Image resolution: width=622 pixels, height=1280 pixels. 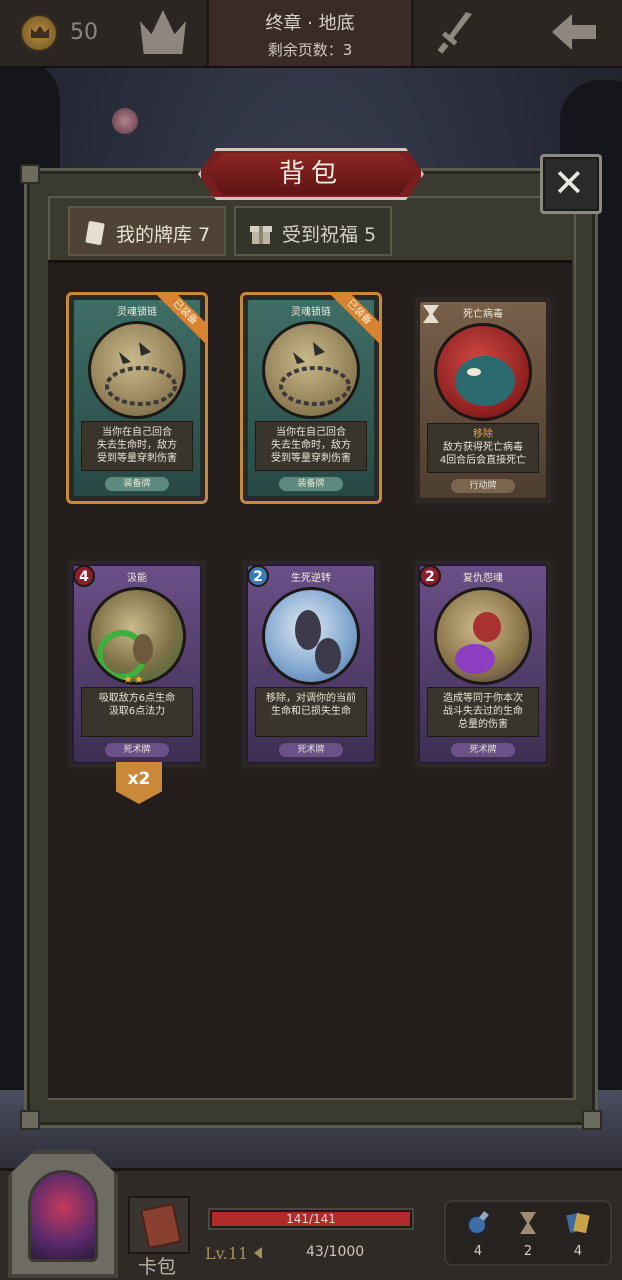 I want to click on level-label: Lv.11, so click(x=227, y=1253).